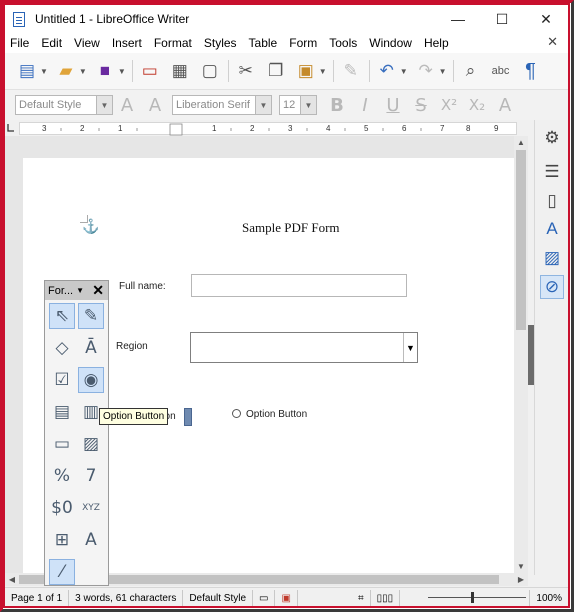 Image resolution: width=574 pixels, height=612 pixels. Describe the element at coordinates (264, 598) in the screenshot. I see `language-icon: ▭` at that location.